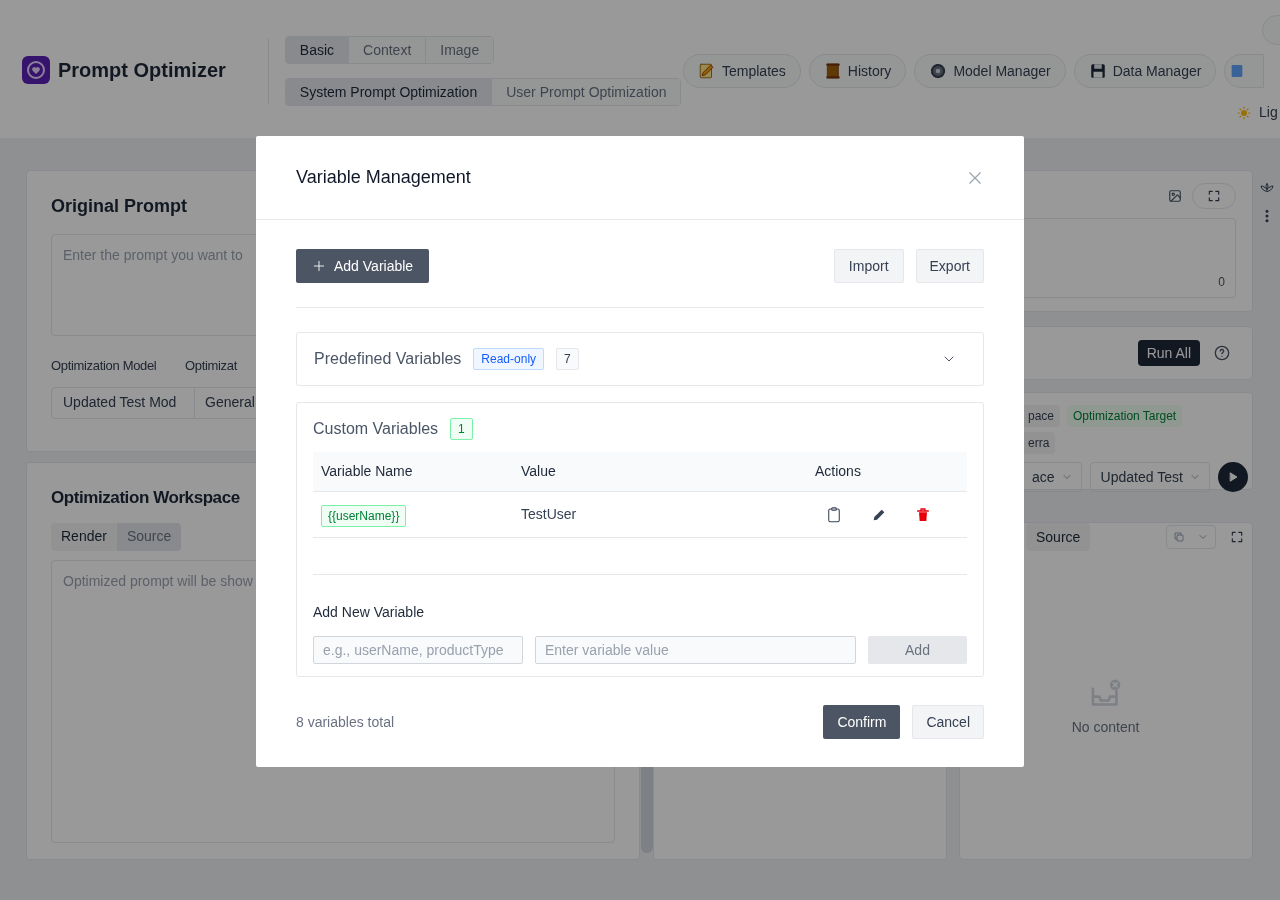 Image resolution: width=1280 pixels, height=900 pixels. What do you see at coordinates (567, 359) in the screenshot?
I see `count-badge: 7` at bounding box center [567, 359].